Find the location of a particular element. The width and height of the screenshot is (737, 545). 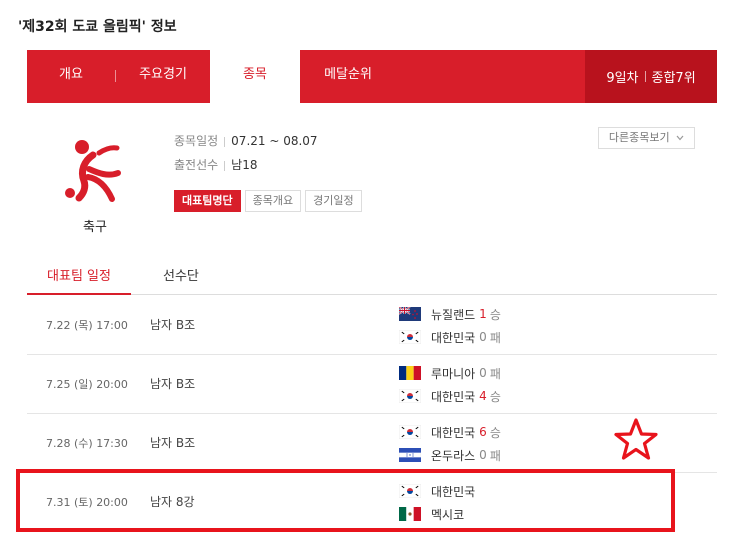

other-sports-dropdown: 다른종목보기 is located at coordinates (646, 138).